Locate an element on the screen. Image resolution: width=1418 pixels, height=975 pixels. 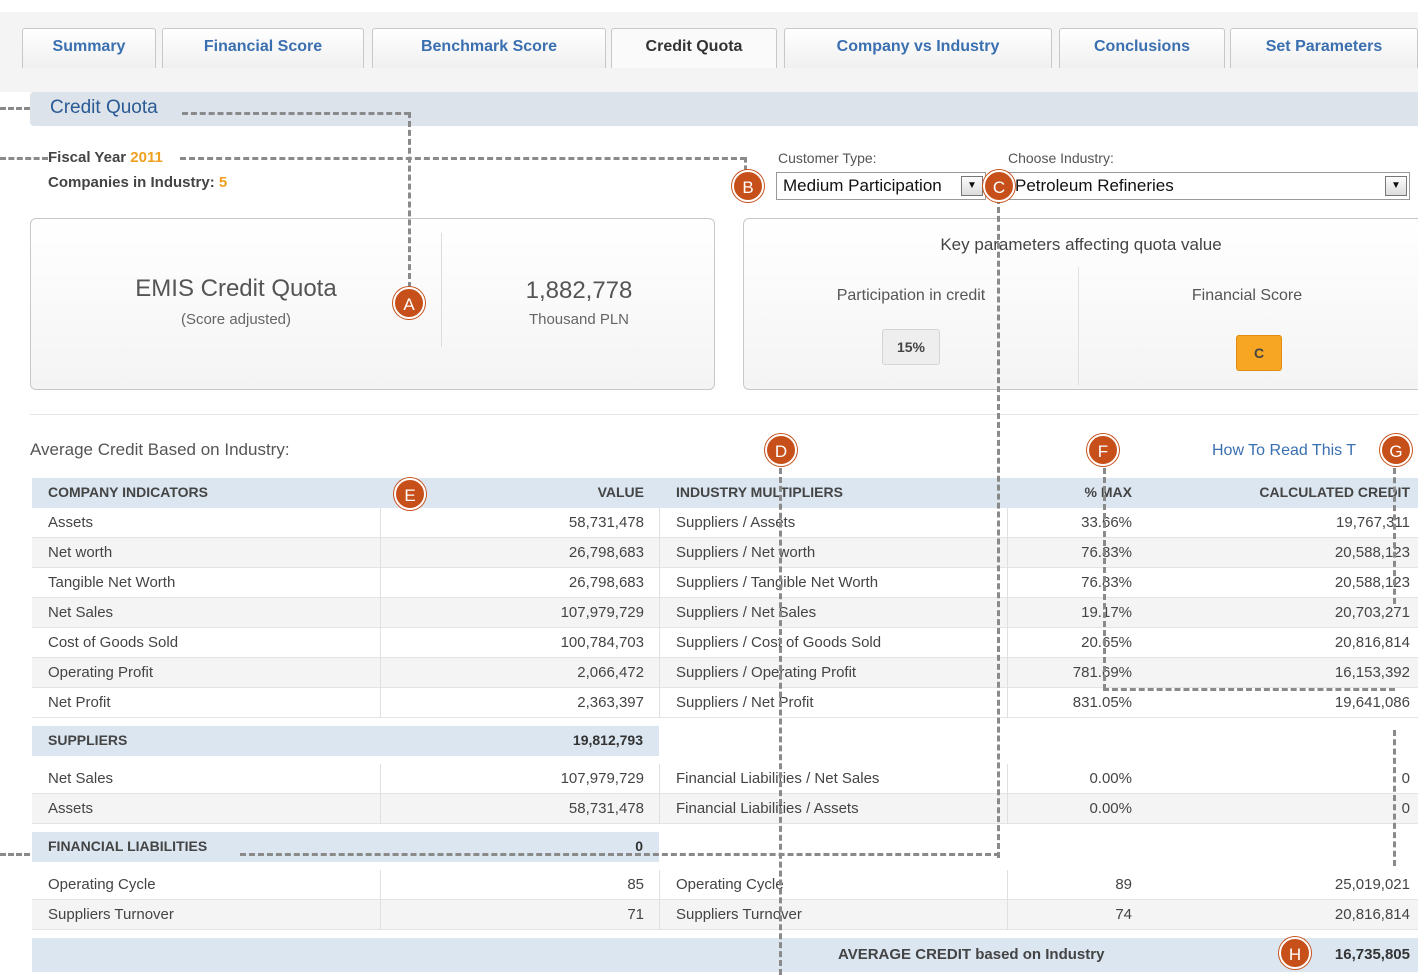
badge-b: B is located at coordinates (748, 186).